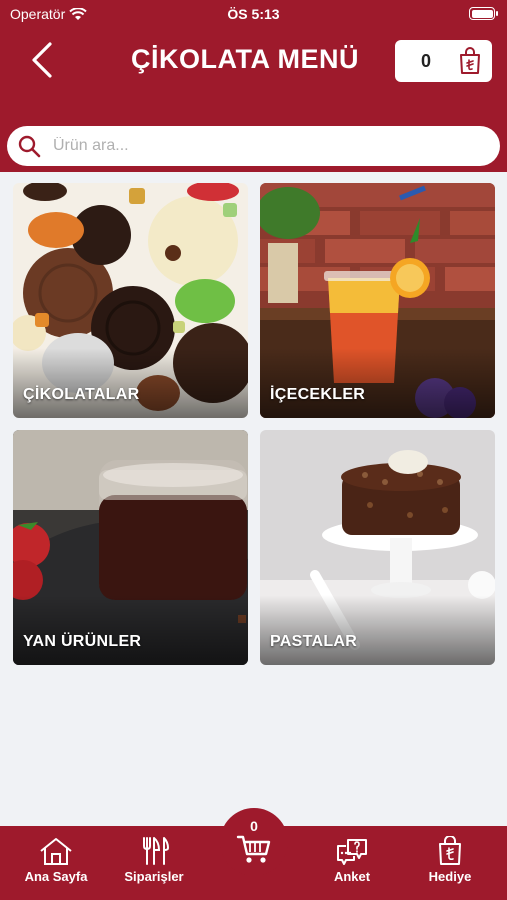 The image size is (507, 900). I want to click on status-time: ÖS 5:13, so click(253, 14).